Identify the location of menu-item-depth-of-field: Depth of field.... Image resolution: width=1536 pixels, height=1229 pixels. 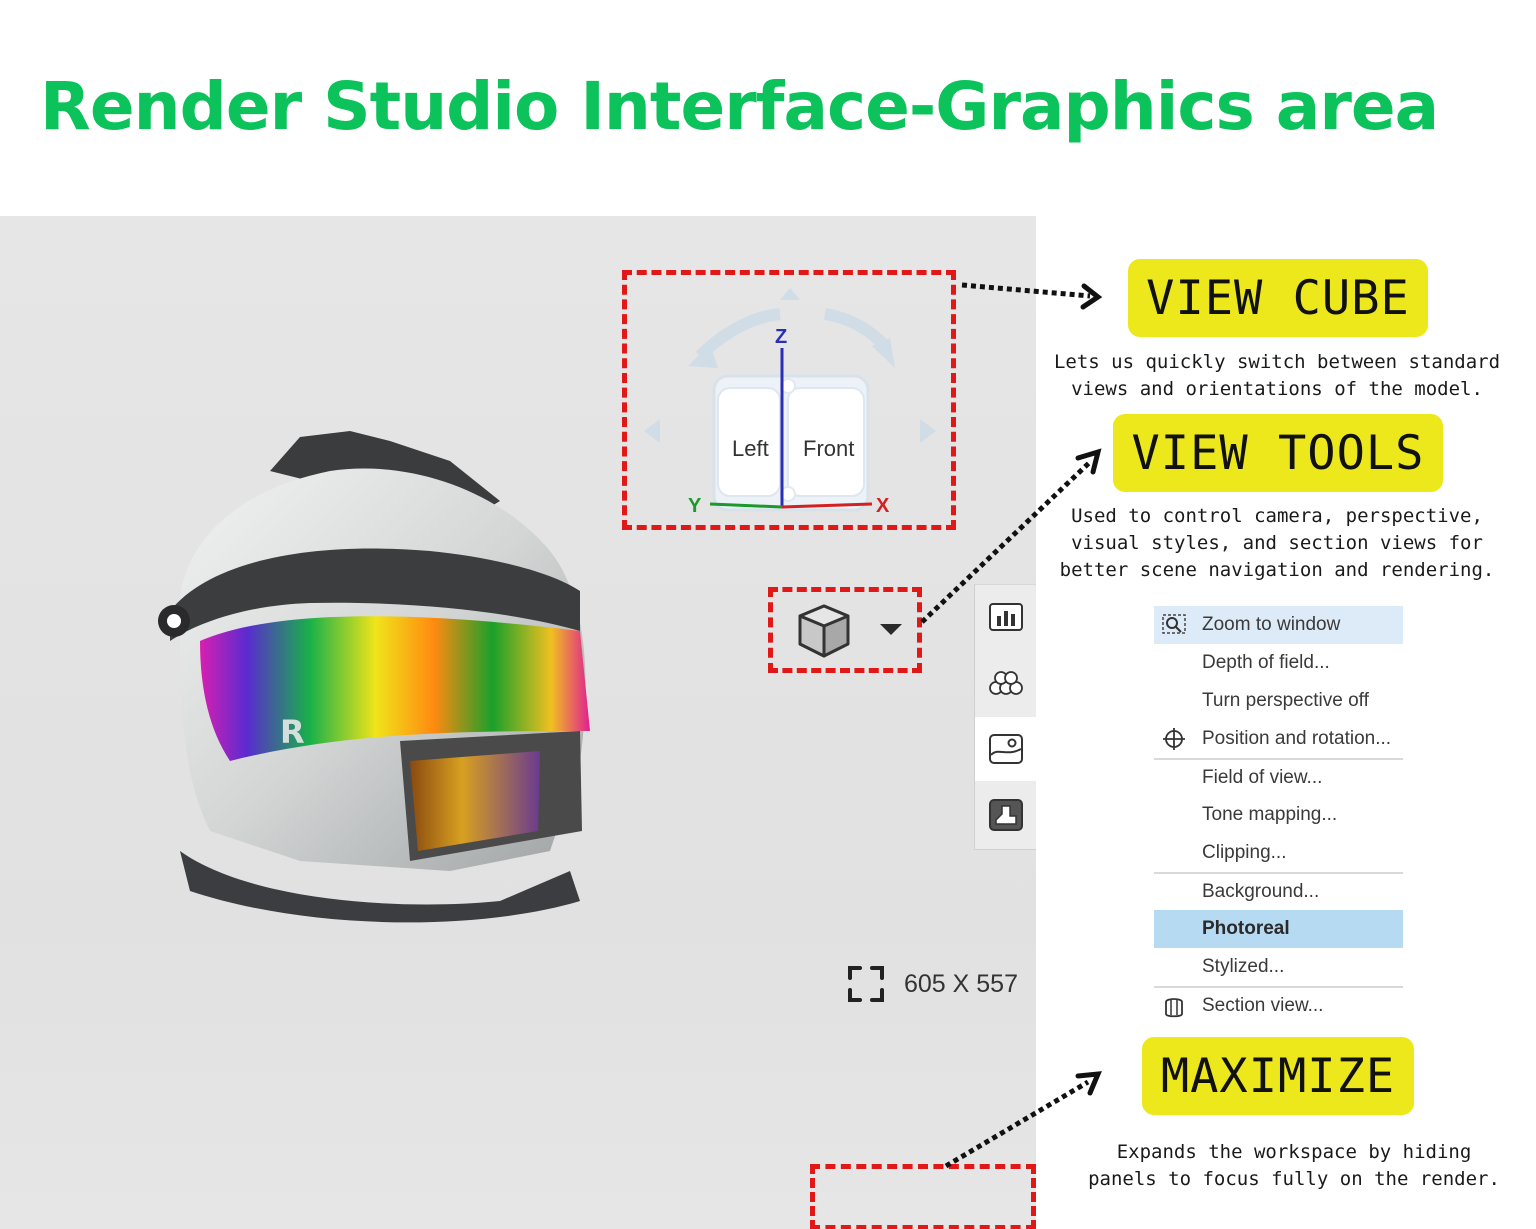
(1278, 663).